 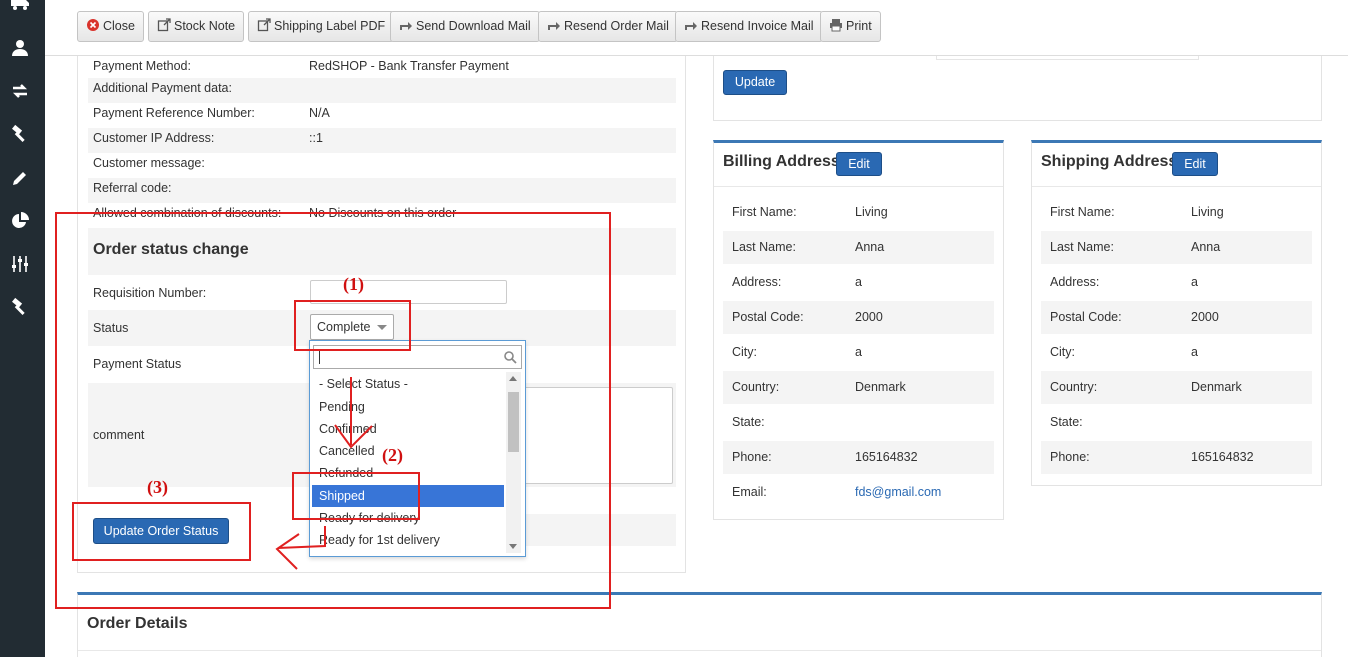 What do you see at coordinates (858, 317) in the screenshot?
I see `billing-row: Postal Code: 2000` at bounding box center [858, 317].